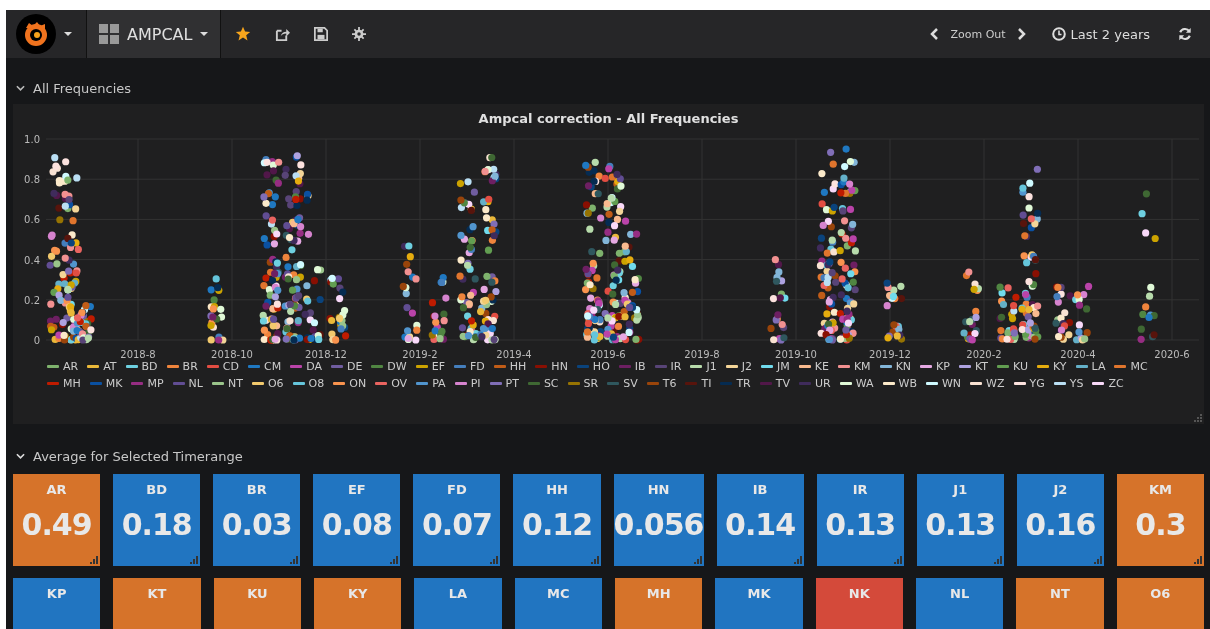 The image size is (1210, 629). I want to click on legend-label: LA, so click(1098, 366).